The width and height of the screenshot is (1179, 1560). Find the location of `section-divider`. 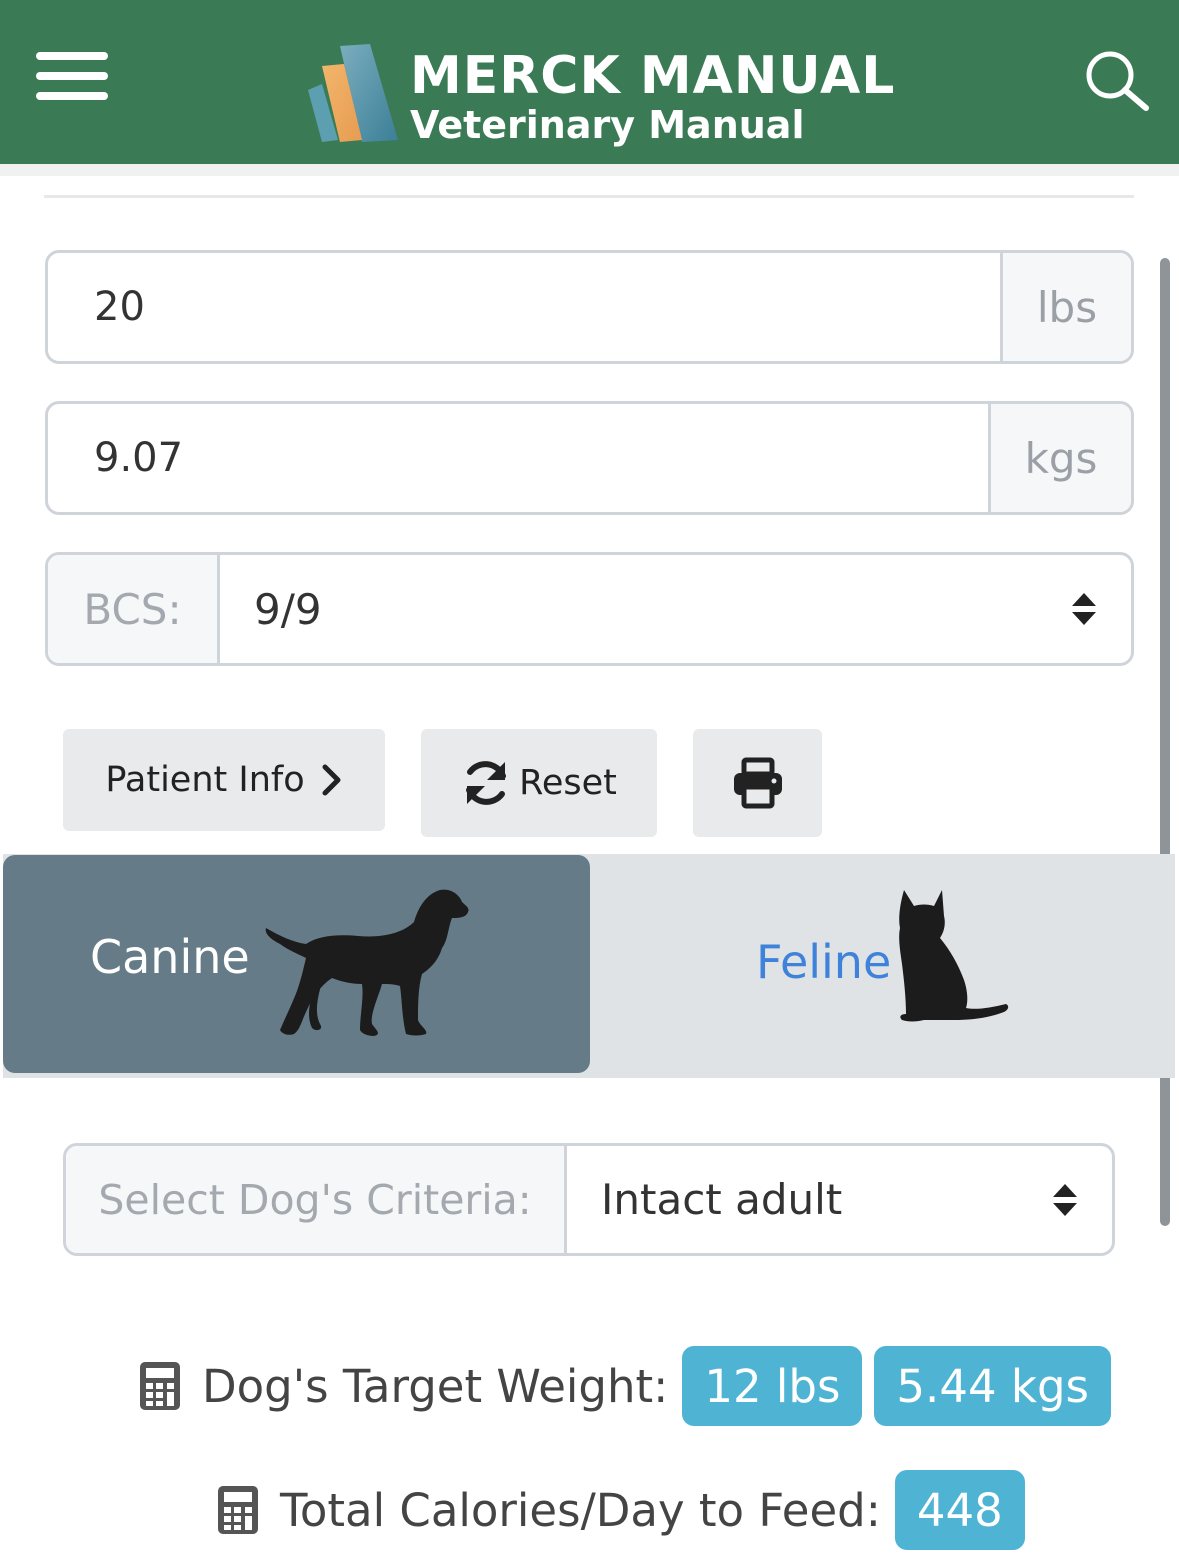

section-divider is located at coordinates (589, 196).